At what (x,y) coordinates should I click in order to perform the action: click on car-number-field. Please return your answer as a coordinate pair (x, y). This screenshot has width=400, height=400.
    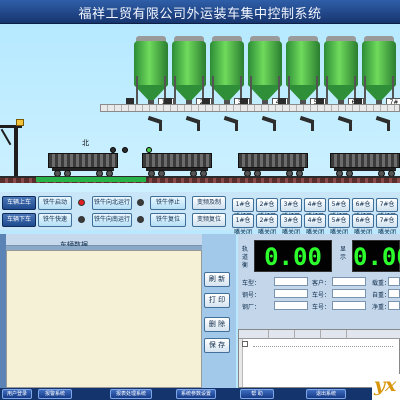
    Looking at the image, I should click on (349, 293).